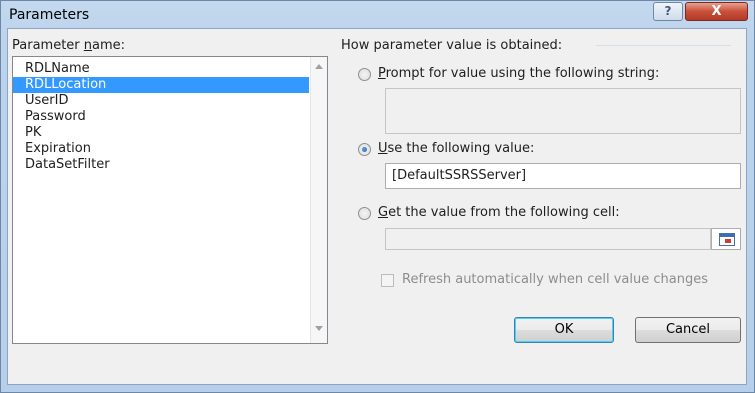  What do you see at coordinates (161, 133) in the screenshot?
I see `parameter-list-item: PK` at bounding box center [161, 133].